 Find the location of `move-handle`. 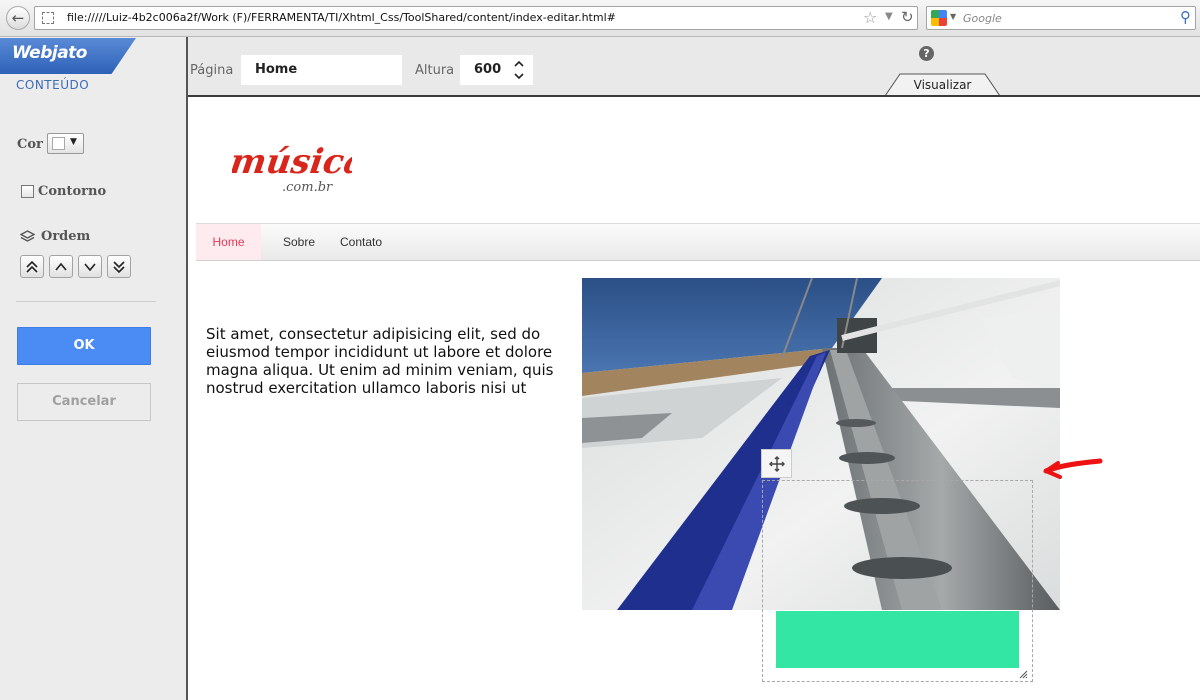

move-handle is located at coordinates (776, 463).